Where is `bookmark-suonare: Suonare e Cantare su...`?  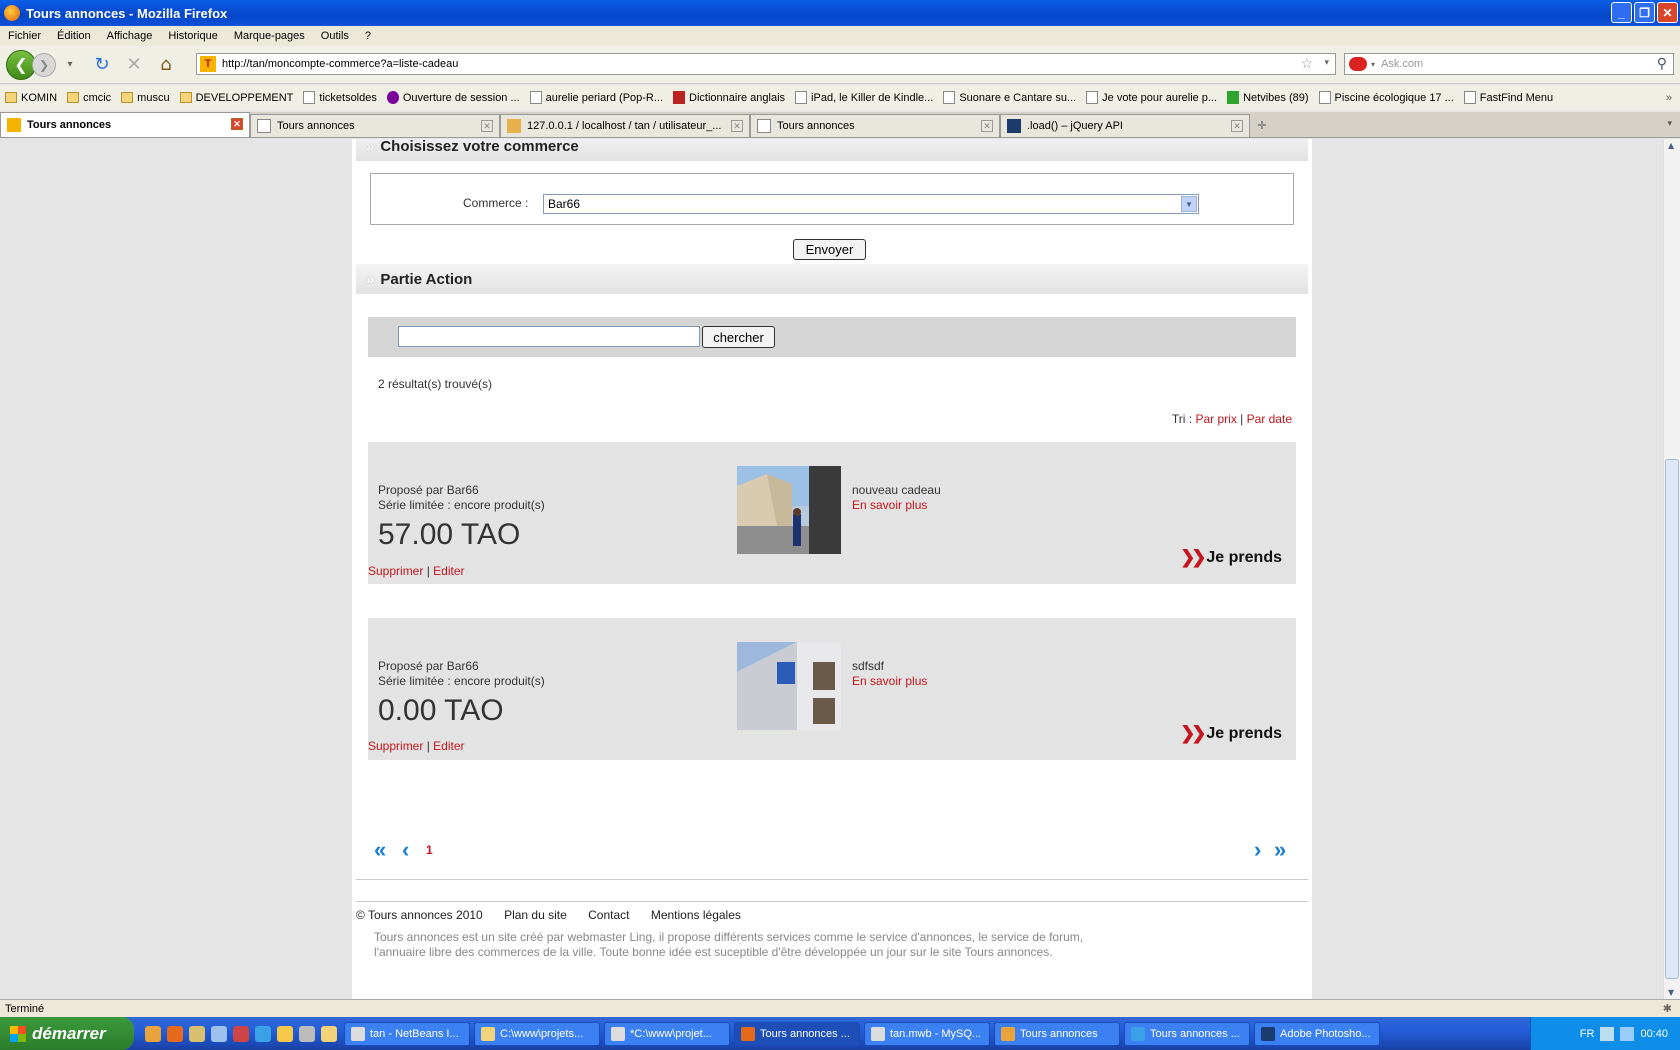
bookmark-suonare: Suonare e Cantare su... is located at coordinates (1009, 97).